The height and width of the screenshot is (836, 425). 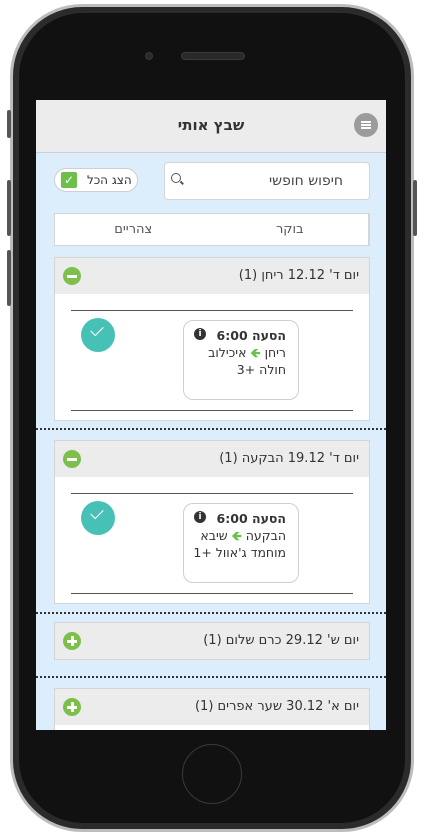 I want to click on ride-card: i הסעה 6:00 הבקעה 🡸 שיבא מוחמד ג'אוול +1, so click(x=241, y=543).